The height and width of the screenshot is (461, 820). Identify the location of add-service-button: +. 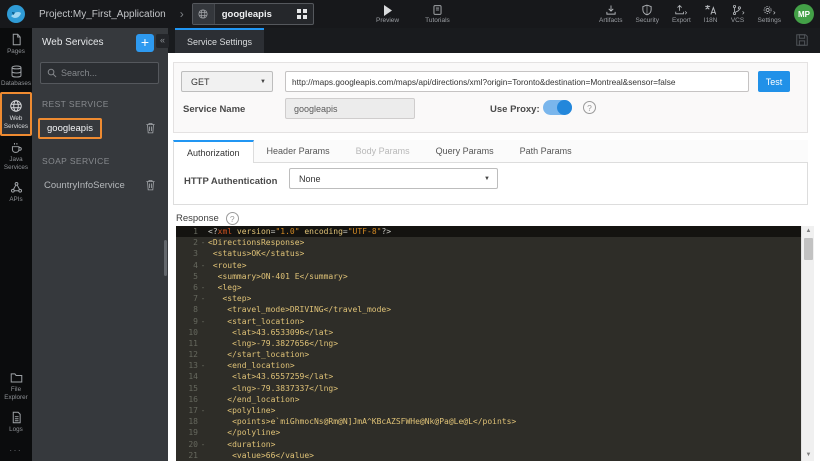
(145, 42).